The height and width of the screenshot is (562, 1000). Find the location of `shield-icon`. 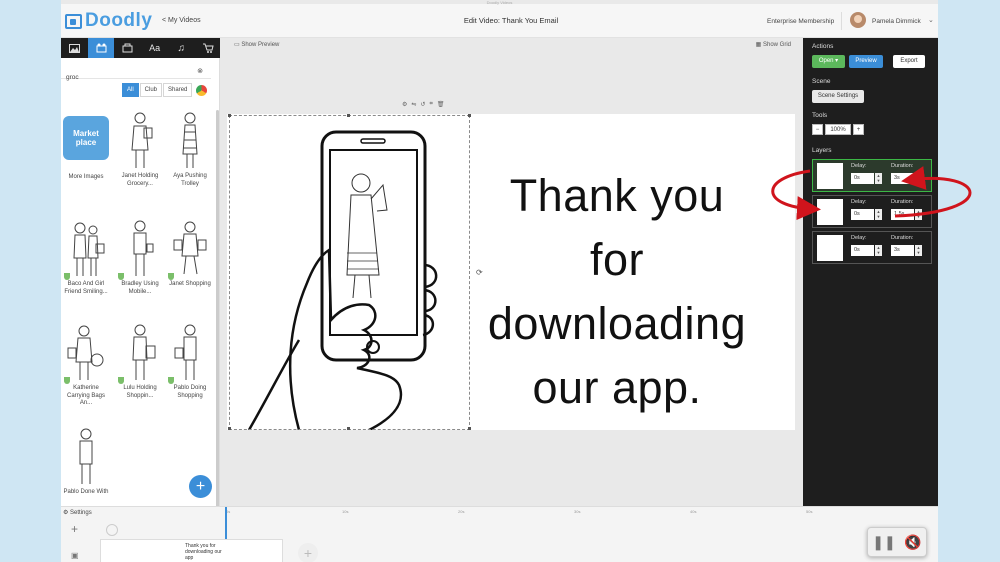

shield-icon is located at coordinates (171, 380).